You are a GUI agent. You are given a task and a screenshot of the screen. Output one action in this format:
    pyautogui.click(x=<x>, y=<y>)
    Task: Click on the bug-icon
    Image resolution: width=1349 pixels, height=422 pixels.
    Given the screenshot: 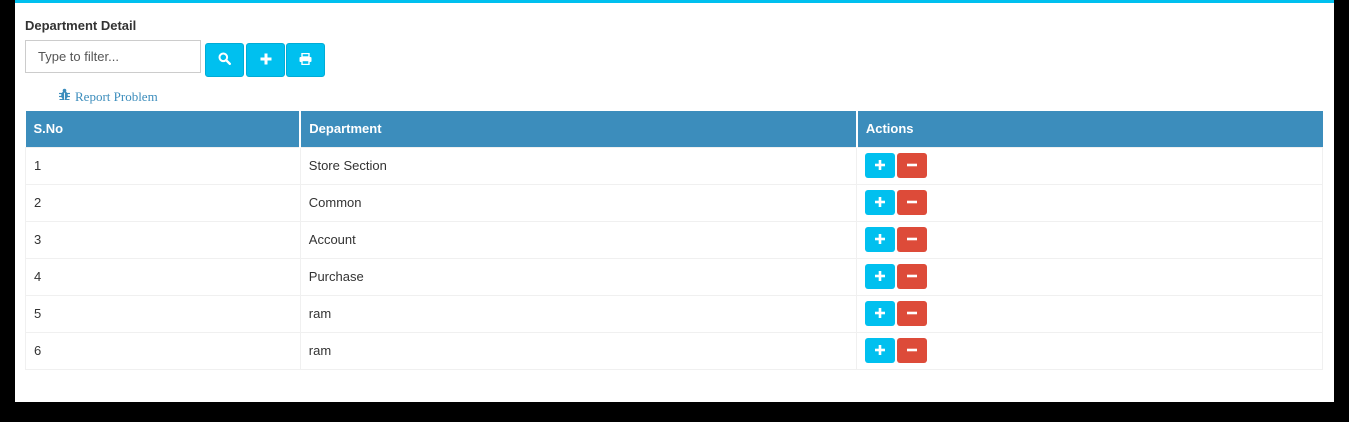 What is the action you would take?
    pyautogui.click(x=64, y=96)
    